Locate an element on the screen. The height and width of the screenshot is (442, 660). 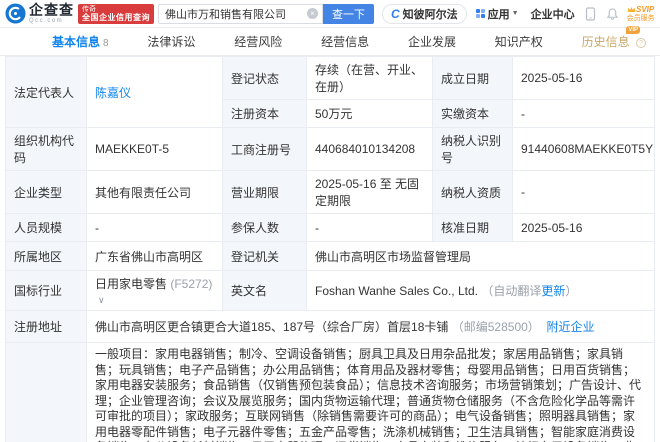
field-value-insured-count: - is located at coordinates (369, 227).